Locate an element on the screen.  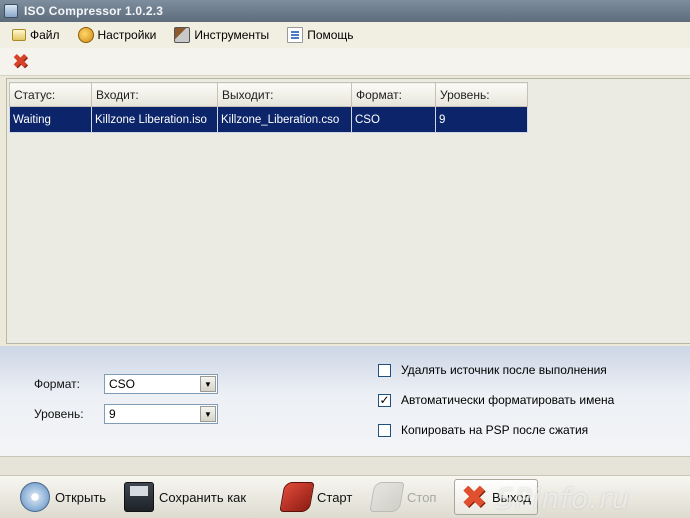
menu-settings: Настройки is located at coordinates (117, 35).